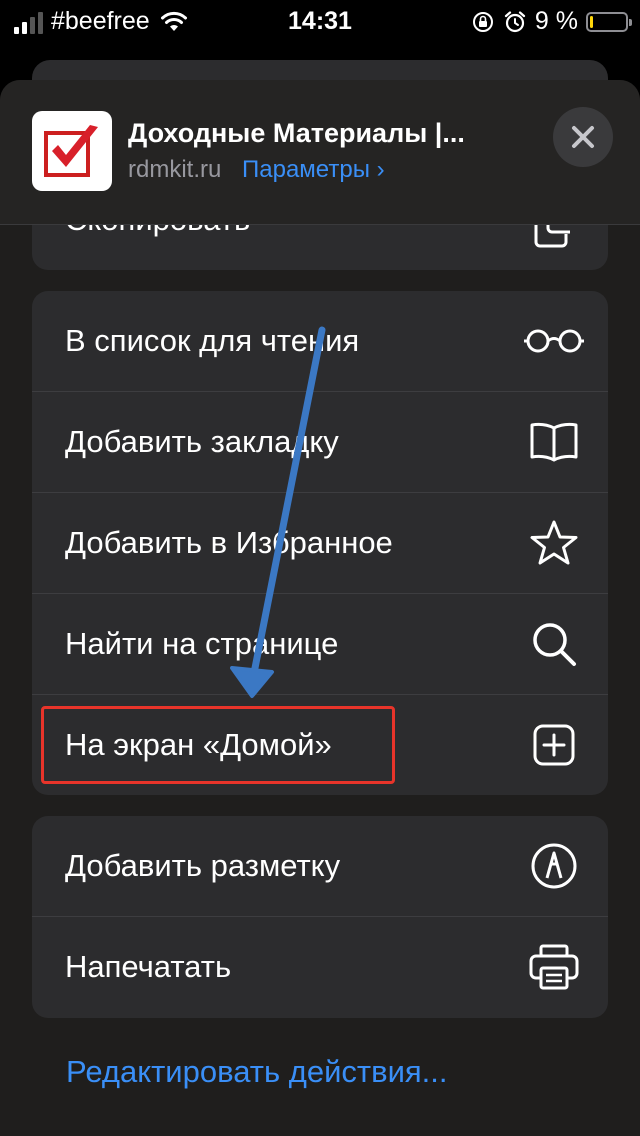 This screenshot has height=1136, width=640. I want to click on row-label: Добавить закладку, so click(202, 441).